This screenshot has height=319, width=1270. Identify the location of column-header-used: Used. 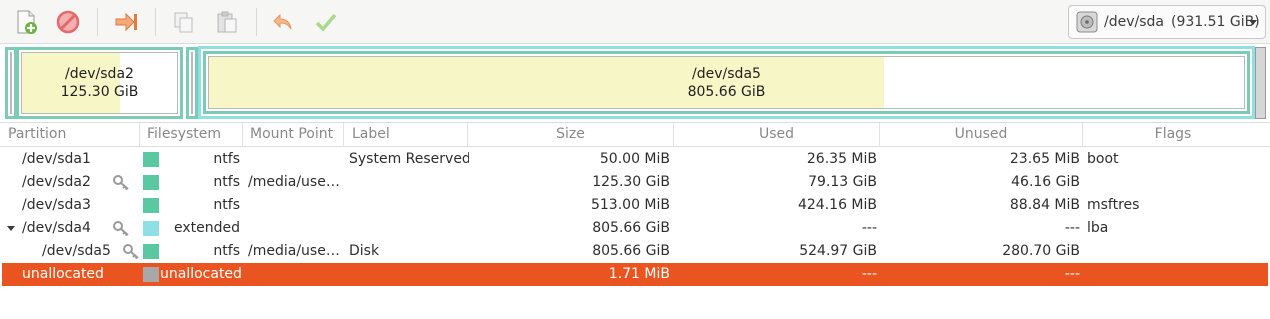
(777, 134).